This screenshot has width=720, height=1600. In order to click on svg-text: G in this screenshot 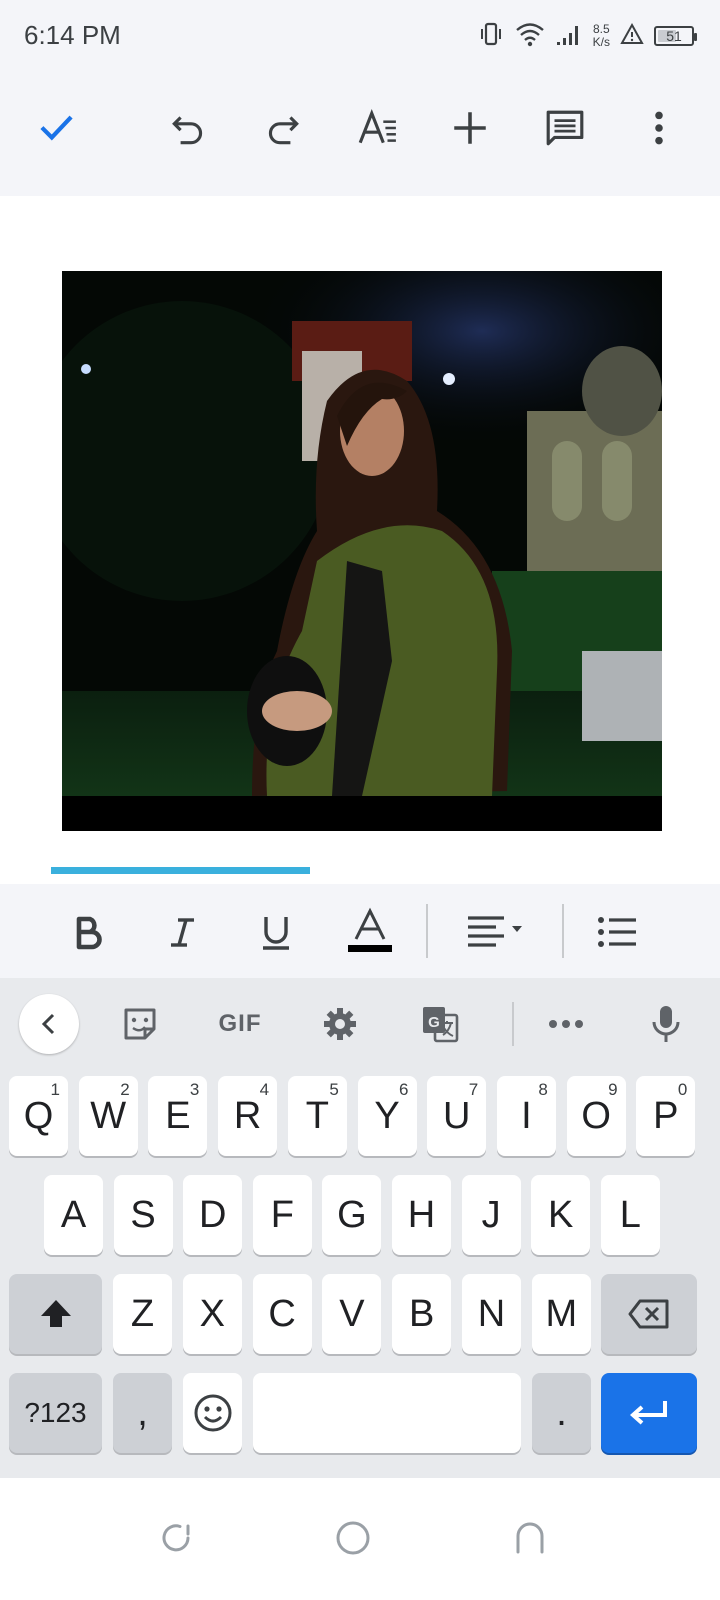, I will do `click(434, 1022)`.